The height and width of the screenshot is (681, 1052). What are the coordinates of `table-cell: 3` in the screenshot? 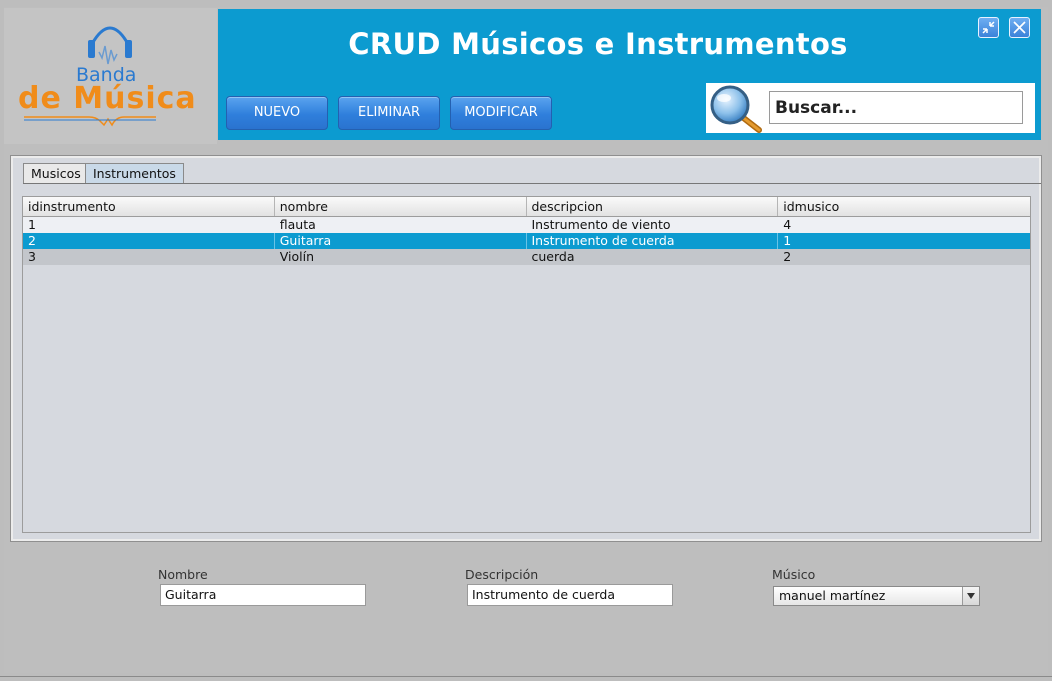 It's located at (32, 256).